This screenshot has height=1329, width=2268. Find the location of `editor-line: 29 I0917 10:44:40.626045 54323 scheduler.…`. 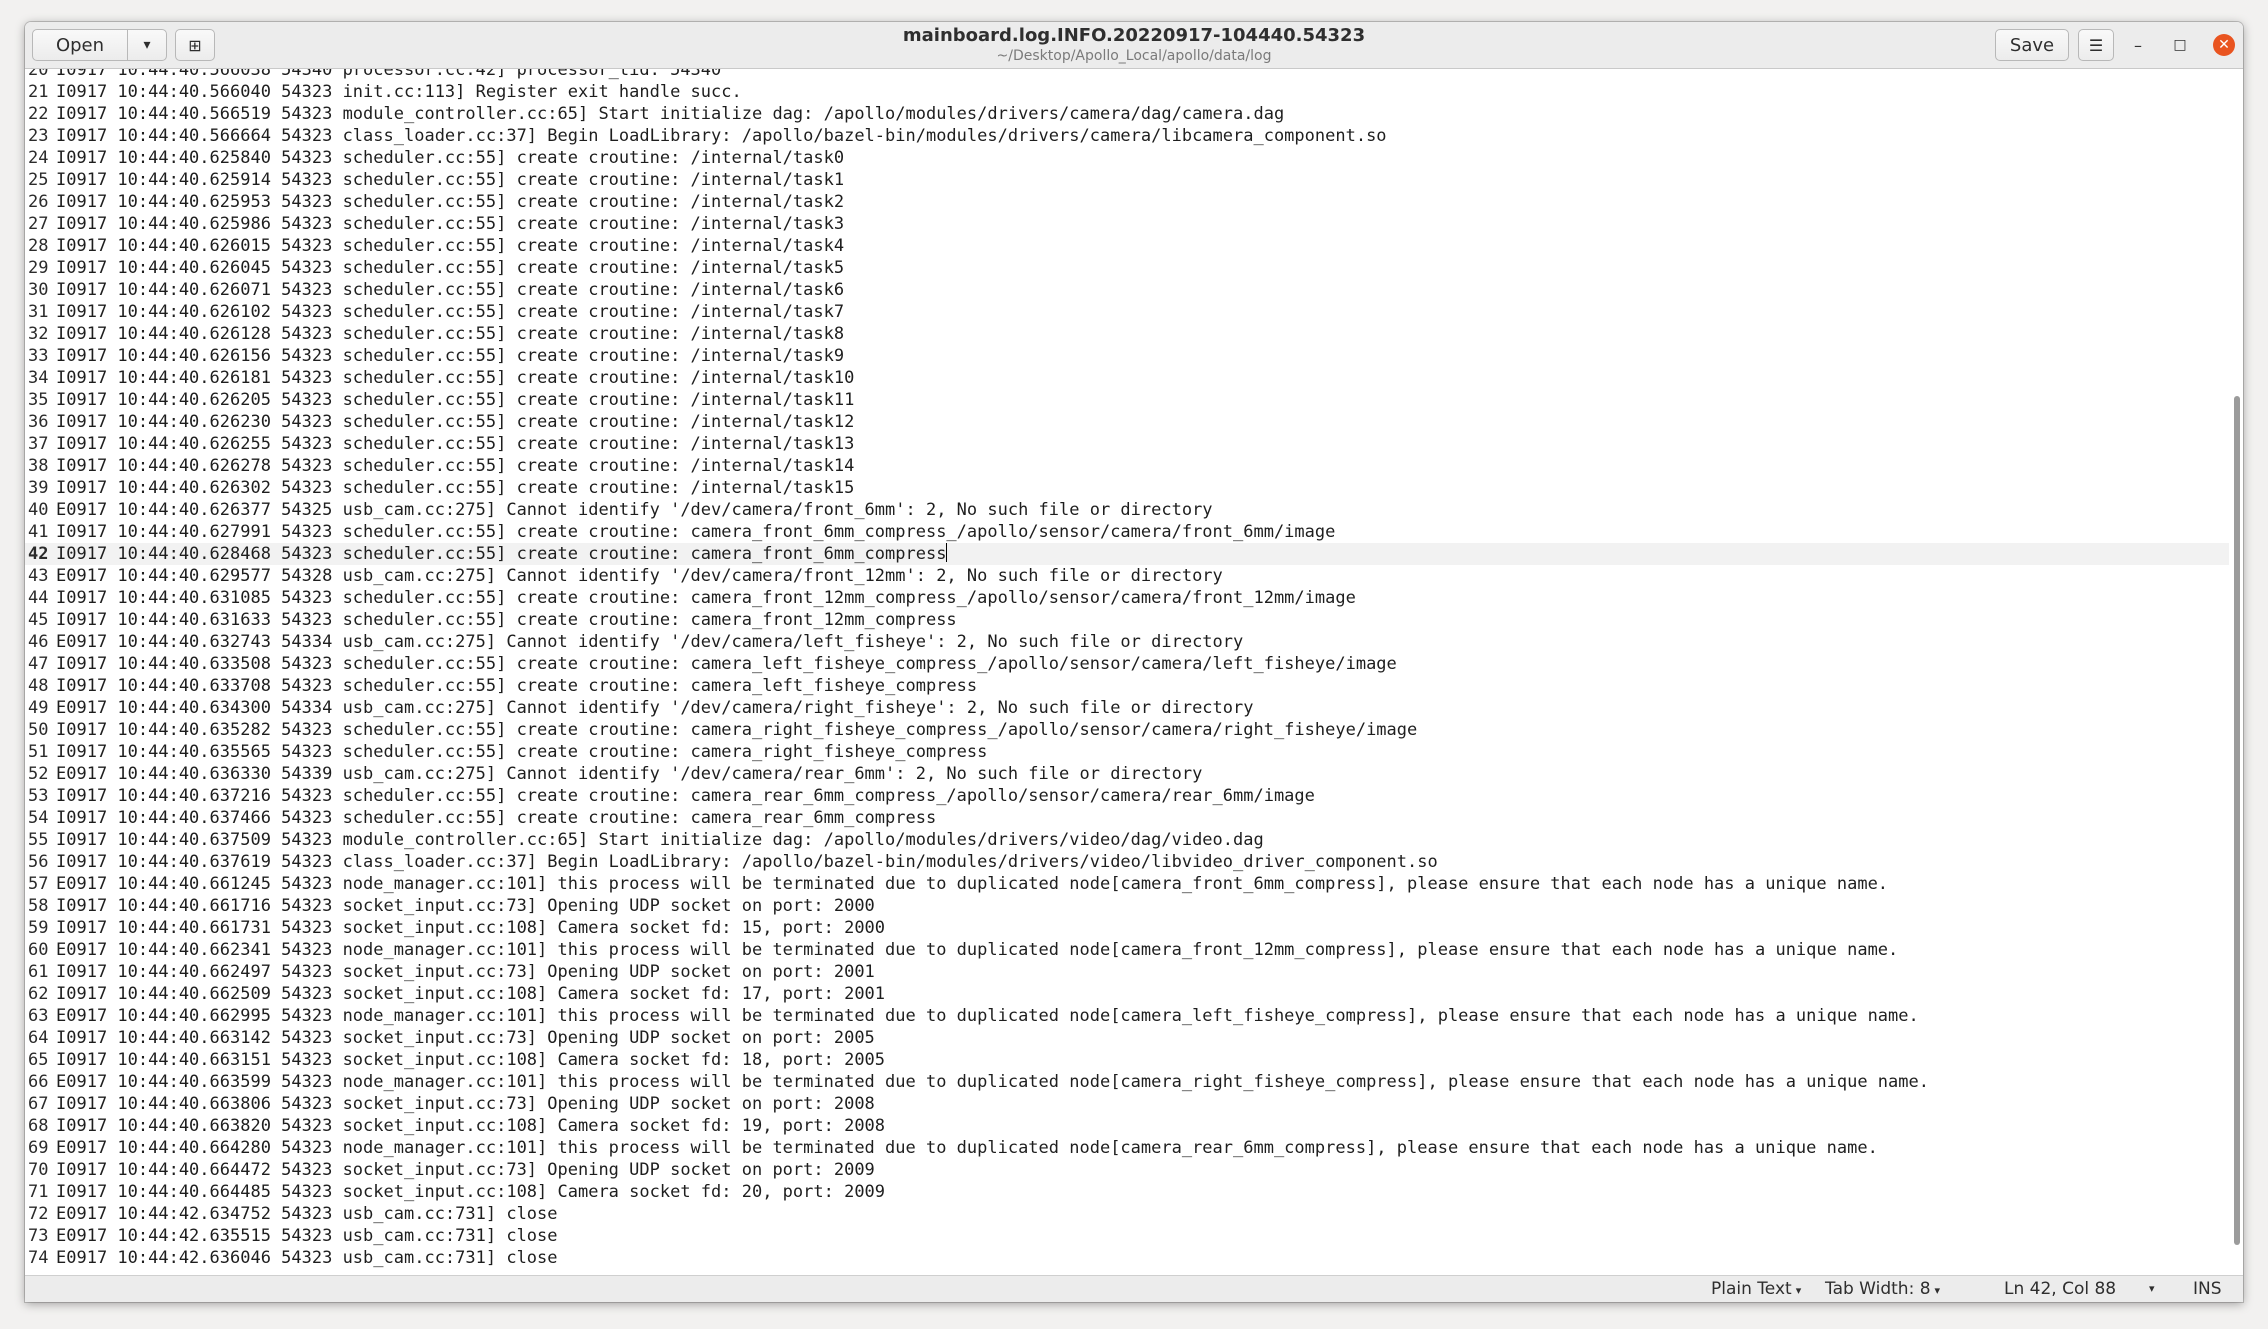

editor-line: 29 I0917 10:44:40.626045 54323 scheduler.… is located at coordinates (1127, 268).